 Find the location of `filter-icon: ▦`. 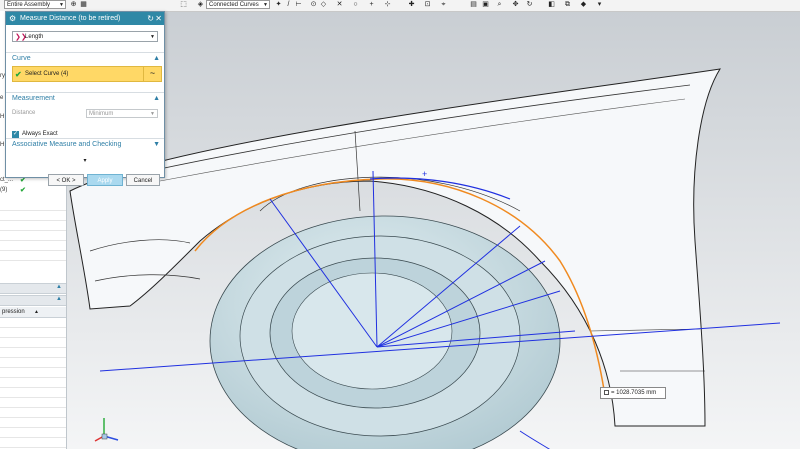

filter-icon: ▦ is located at coordinates (83, 4).